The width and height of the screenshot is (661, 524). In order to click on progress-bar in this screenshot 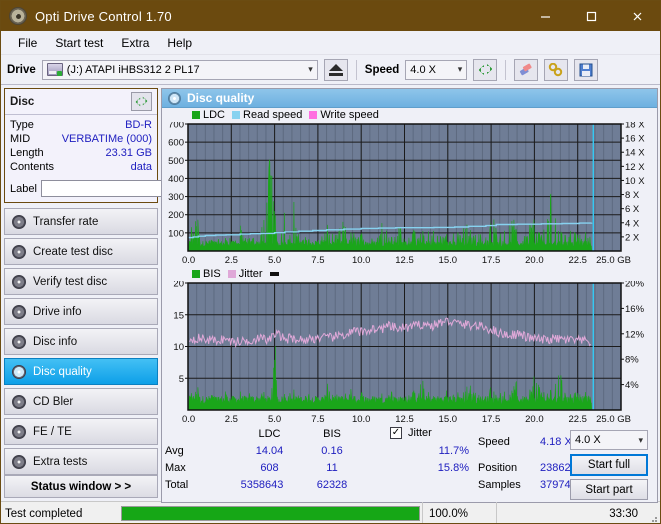, I will do `click(270, 513)`.